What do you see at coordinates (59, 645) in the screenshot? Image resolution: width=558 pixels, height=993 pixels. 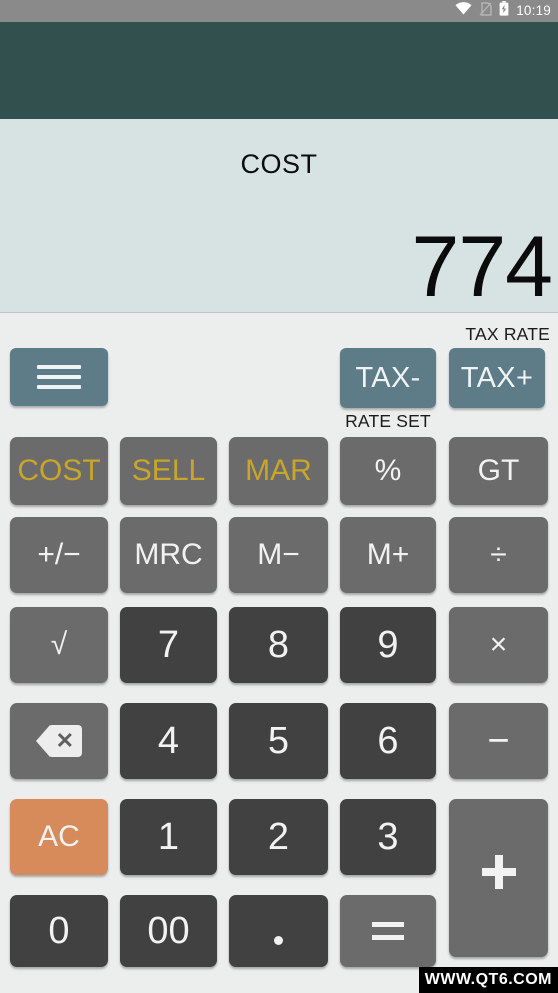 I see `key-square-root: √` at bounding box center [59, 645].